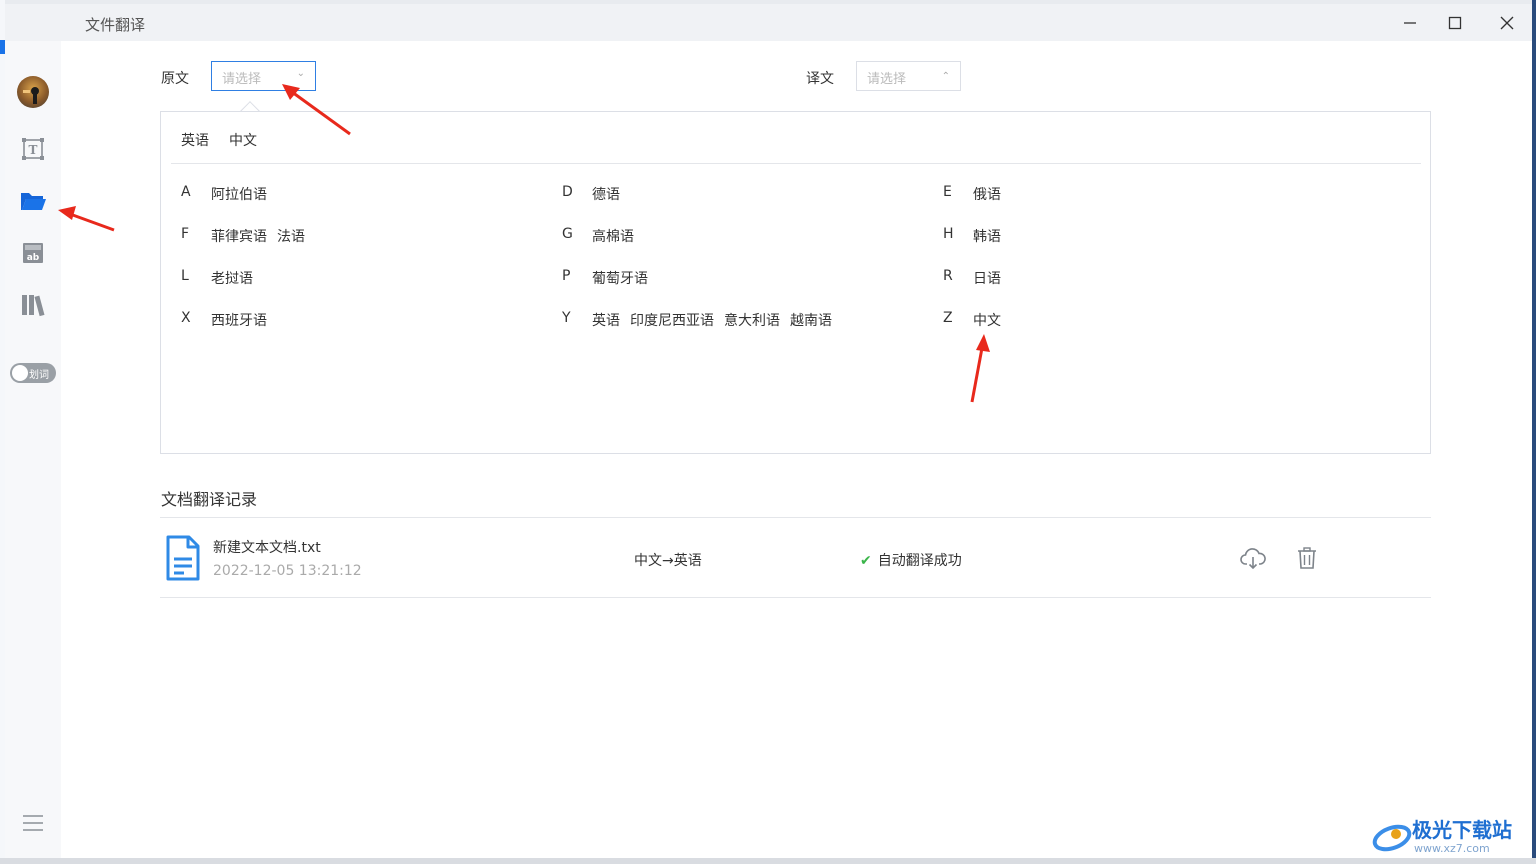  What do you see at coordinates (39, 375) in the screenshot?
I see `toggle-label: 划词` at bounding box center [39, 375].